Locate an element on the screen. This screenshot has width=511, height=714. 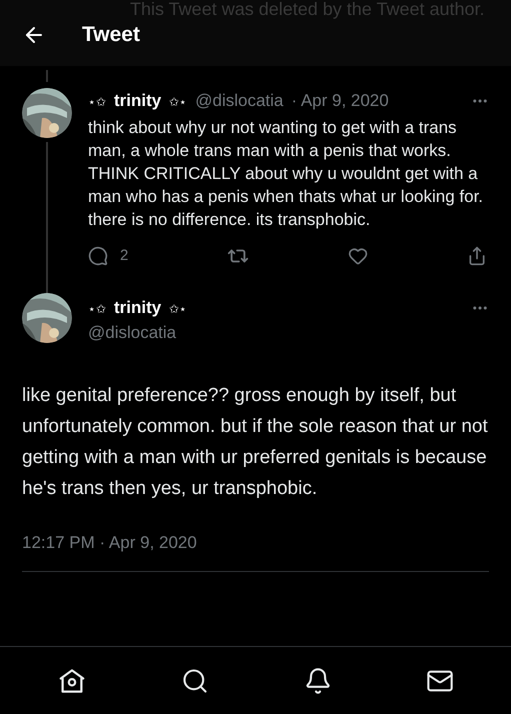
tweet-text: like genital preference?? gross enough by itself, but unfortunately common. but if the sole reason that ur not getting with a man with ur preferred genitals is because he's trans then yes, ur transphobic. is located at coordinates (255, 442).